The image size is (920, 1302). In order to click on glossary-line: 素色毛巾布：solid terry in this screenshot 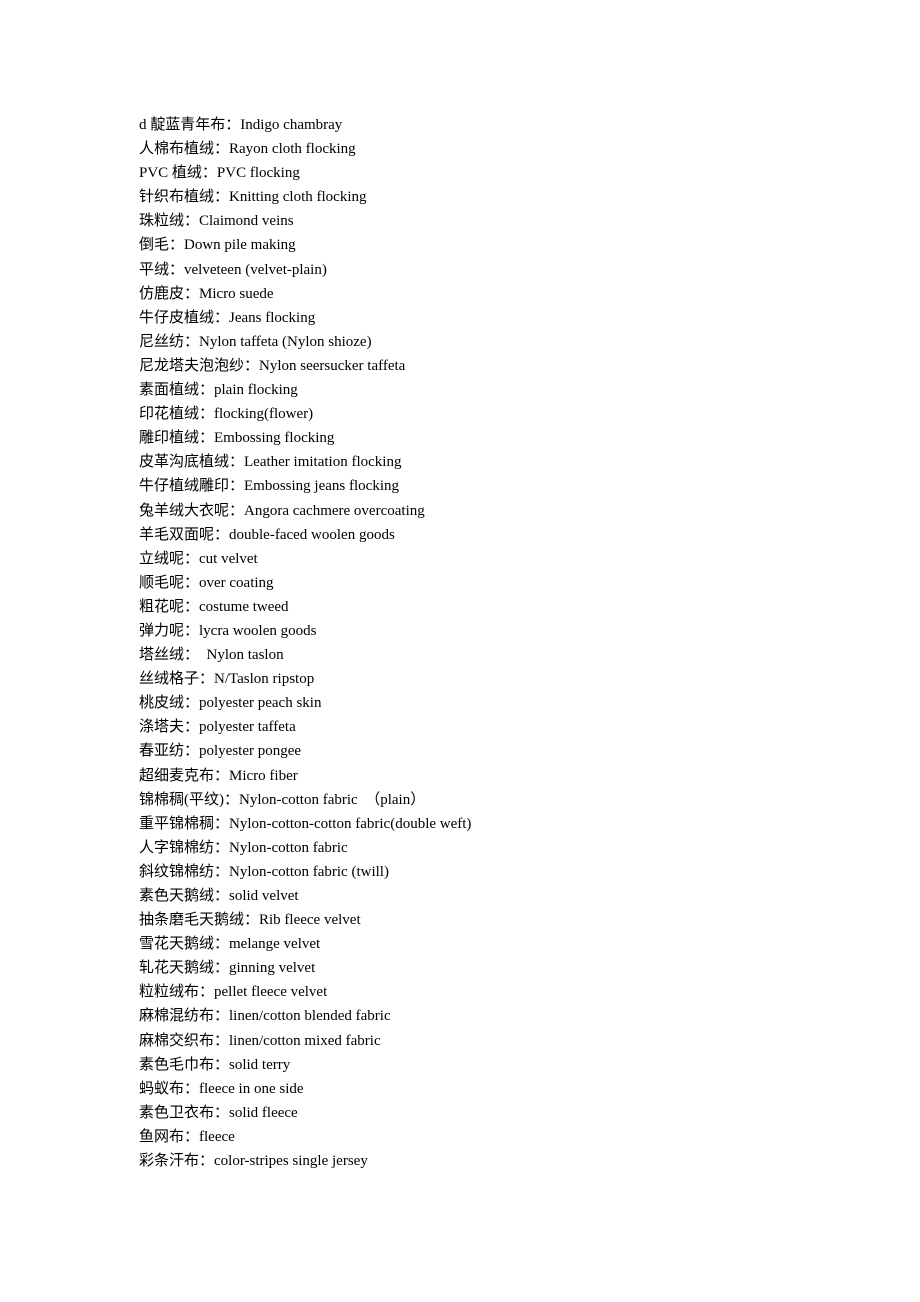, I will do `click(215, 1064)`.